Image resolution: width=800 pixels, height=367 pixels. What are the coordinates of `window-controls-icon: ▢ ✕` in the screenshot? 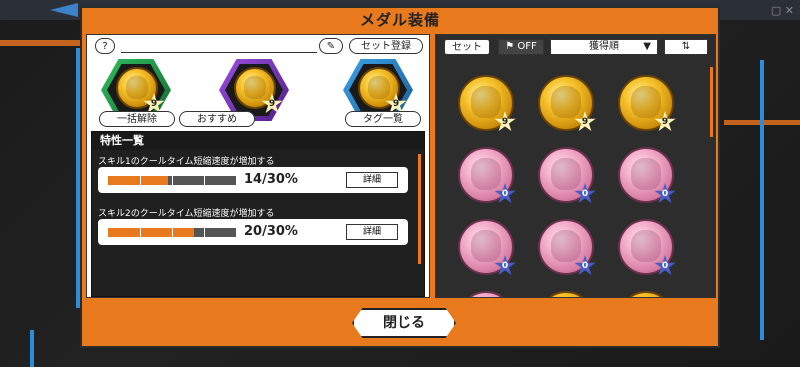 It's located at (782, 10).